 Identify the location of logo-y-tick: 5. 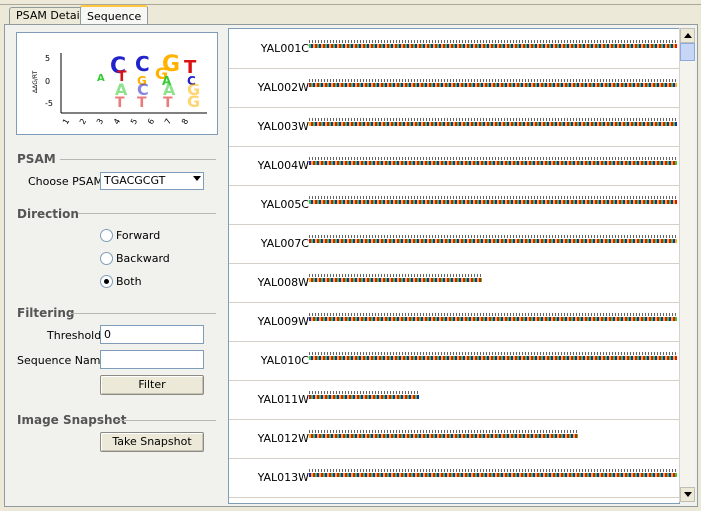
(47, 58).